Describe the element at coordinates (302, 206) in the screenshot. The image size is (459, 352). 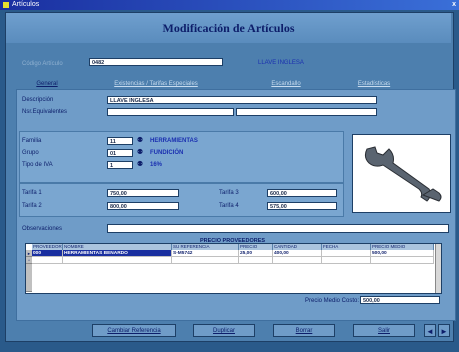
I see `tarifa4-input: 575,00` at that location.